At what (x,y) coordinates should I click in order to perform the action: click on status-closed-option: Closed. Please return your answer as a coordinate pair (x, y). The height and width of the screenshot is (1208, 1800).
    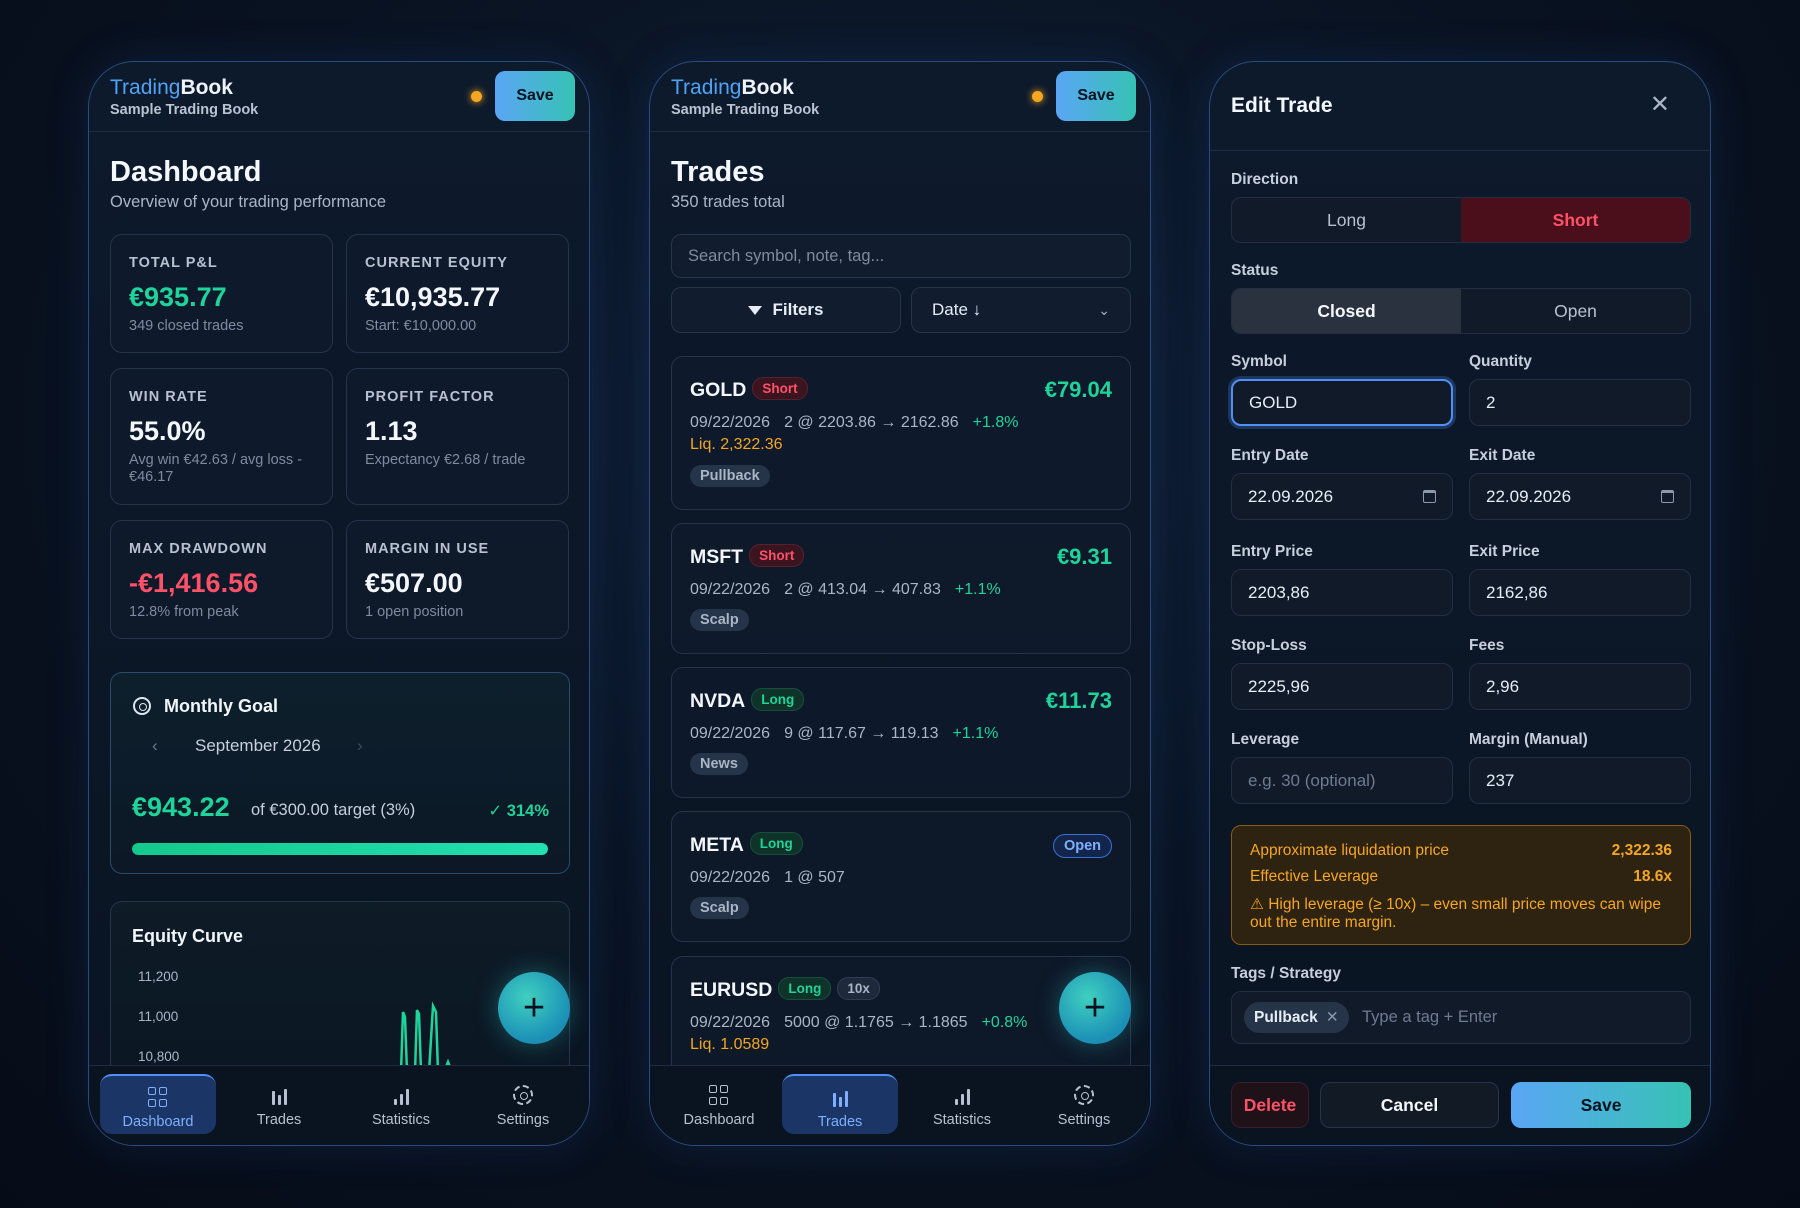
    Looking at the image, I should click on (1346, 311).